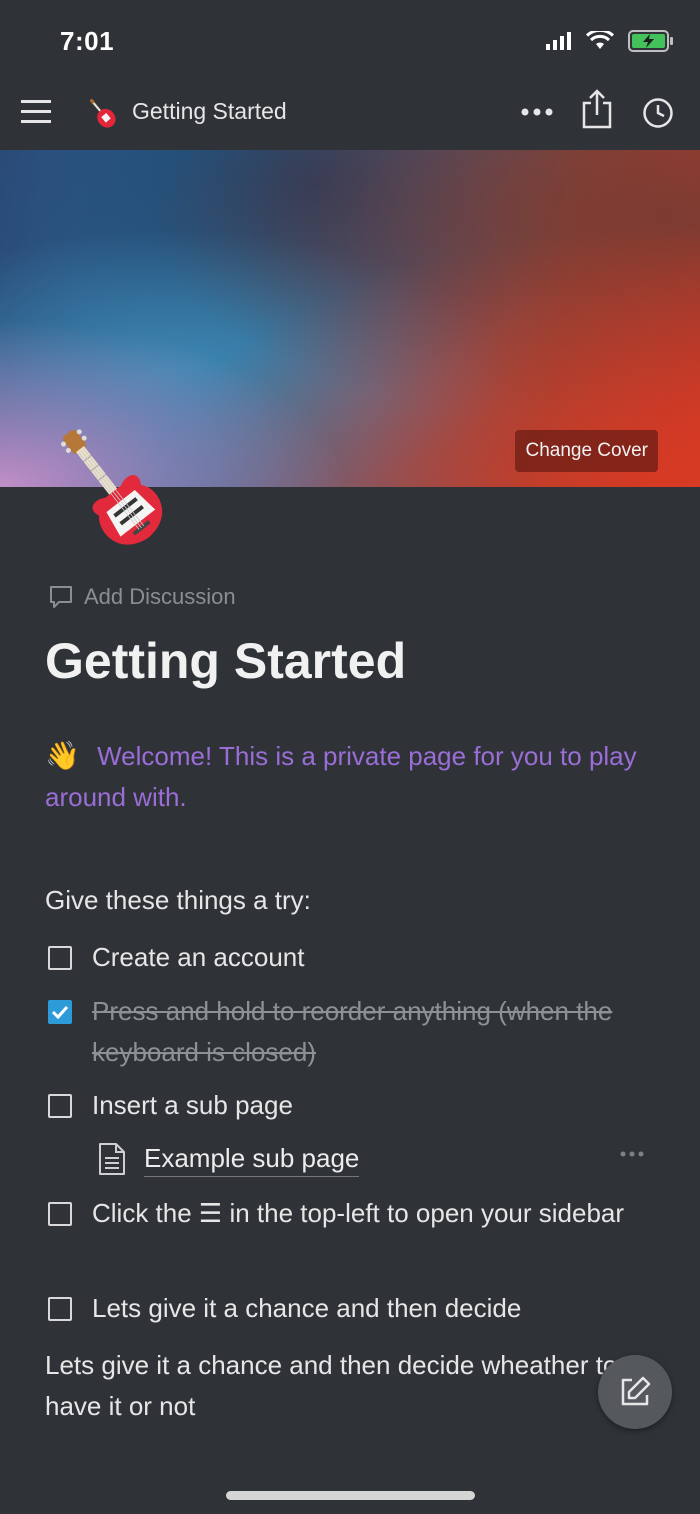 The width and height of the screenshot is (700, 1514). I want to click on todo-checkbox-checked, so click(60, 1012).